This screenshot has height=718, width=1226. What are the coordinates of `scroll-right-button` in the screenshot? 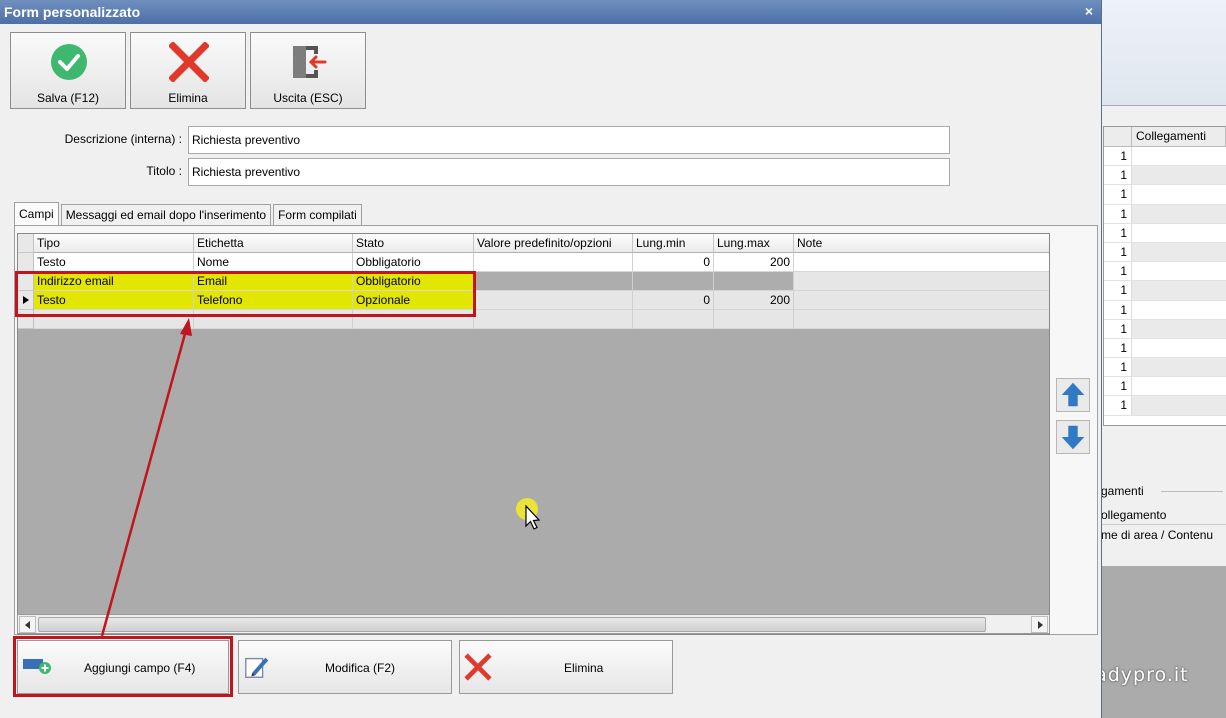 It's located at (1039, 624).